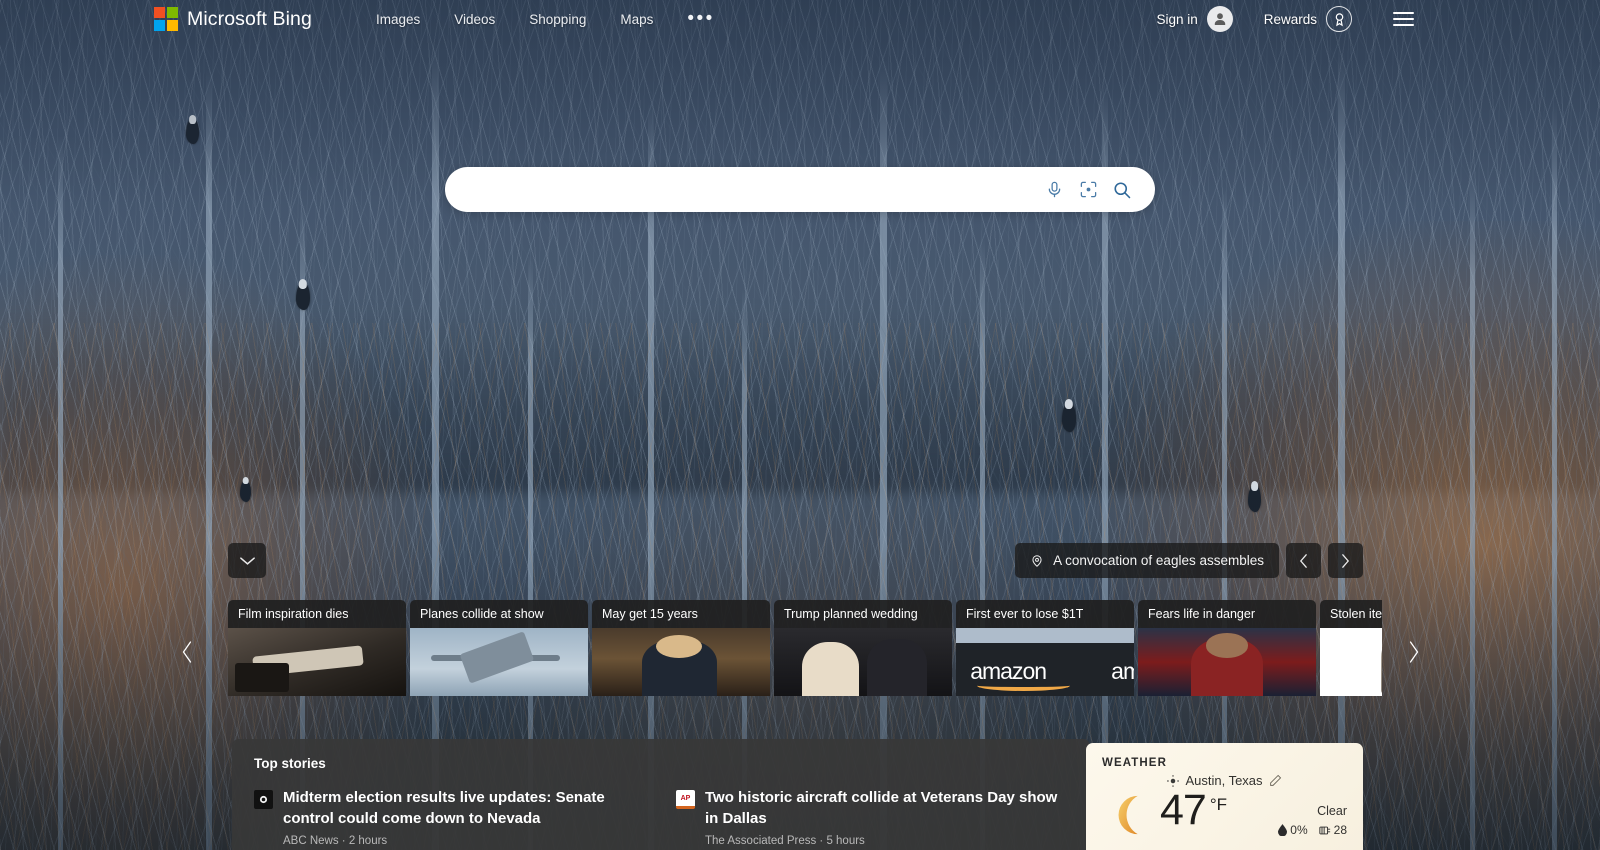  I want to click on background-caption: A convocation of eagles assembles, so click(1147, 560).